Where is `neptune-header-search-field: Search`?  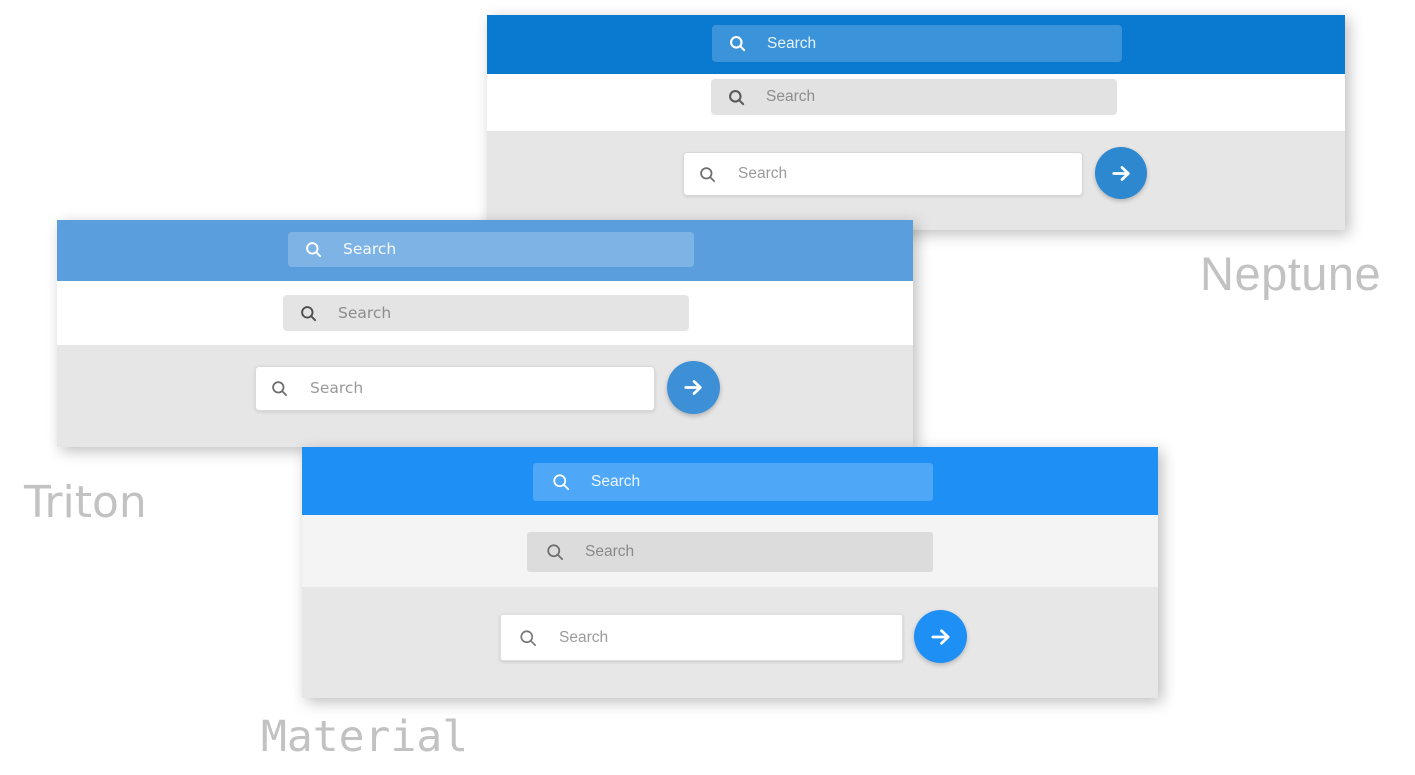 neptune-header-search-field: Search is located at coordinates (917, 43).